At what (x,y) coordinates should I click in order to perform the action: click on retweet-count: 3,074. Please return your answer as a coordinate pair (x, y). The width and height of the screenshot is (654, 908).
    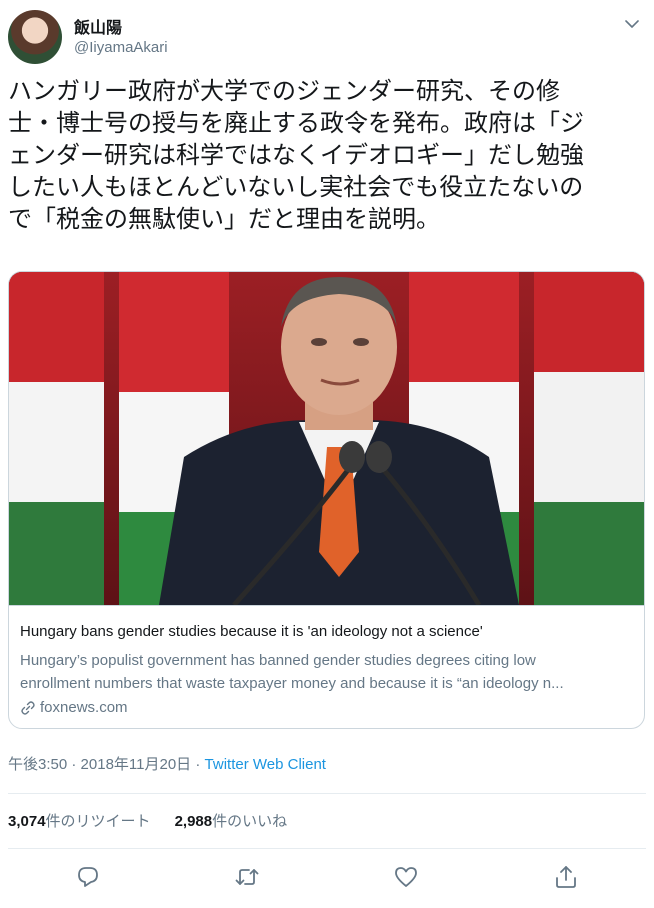
    Looking at the image, I should click on (27, 821).